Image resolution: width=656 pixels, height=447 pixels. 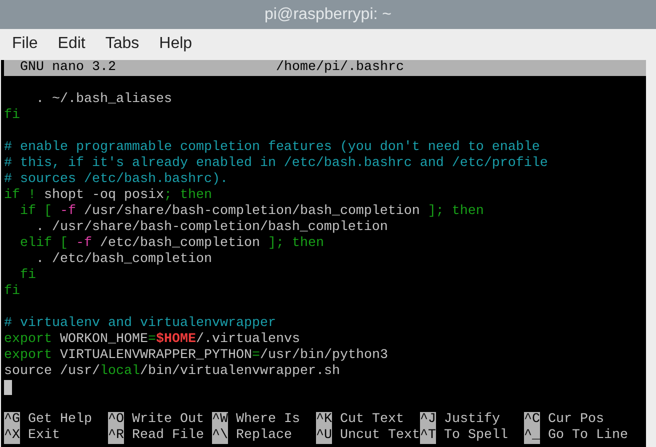 I want to click on code-text: elif [, so click(x=43, y=244).